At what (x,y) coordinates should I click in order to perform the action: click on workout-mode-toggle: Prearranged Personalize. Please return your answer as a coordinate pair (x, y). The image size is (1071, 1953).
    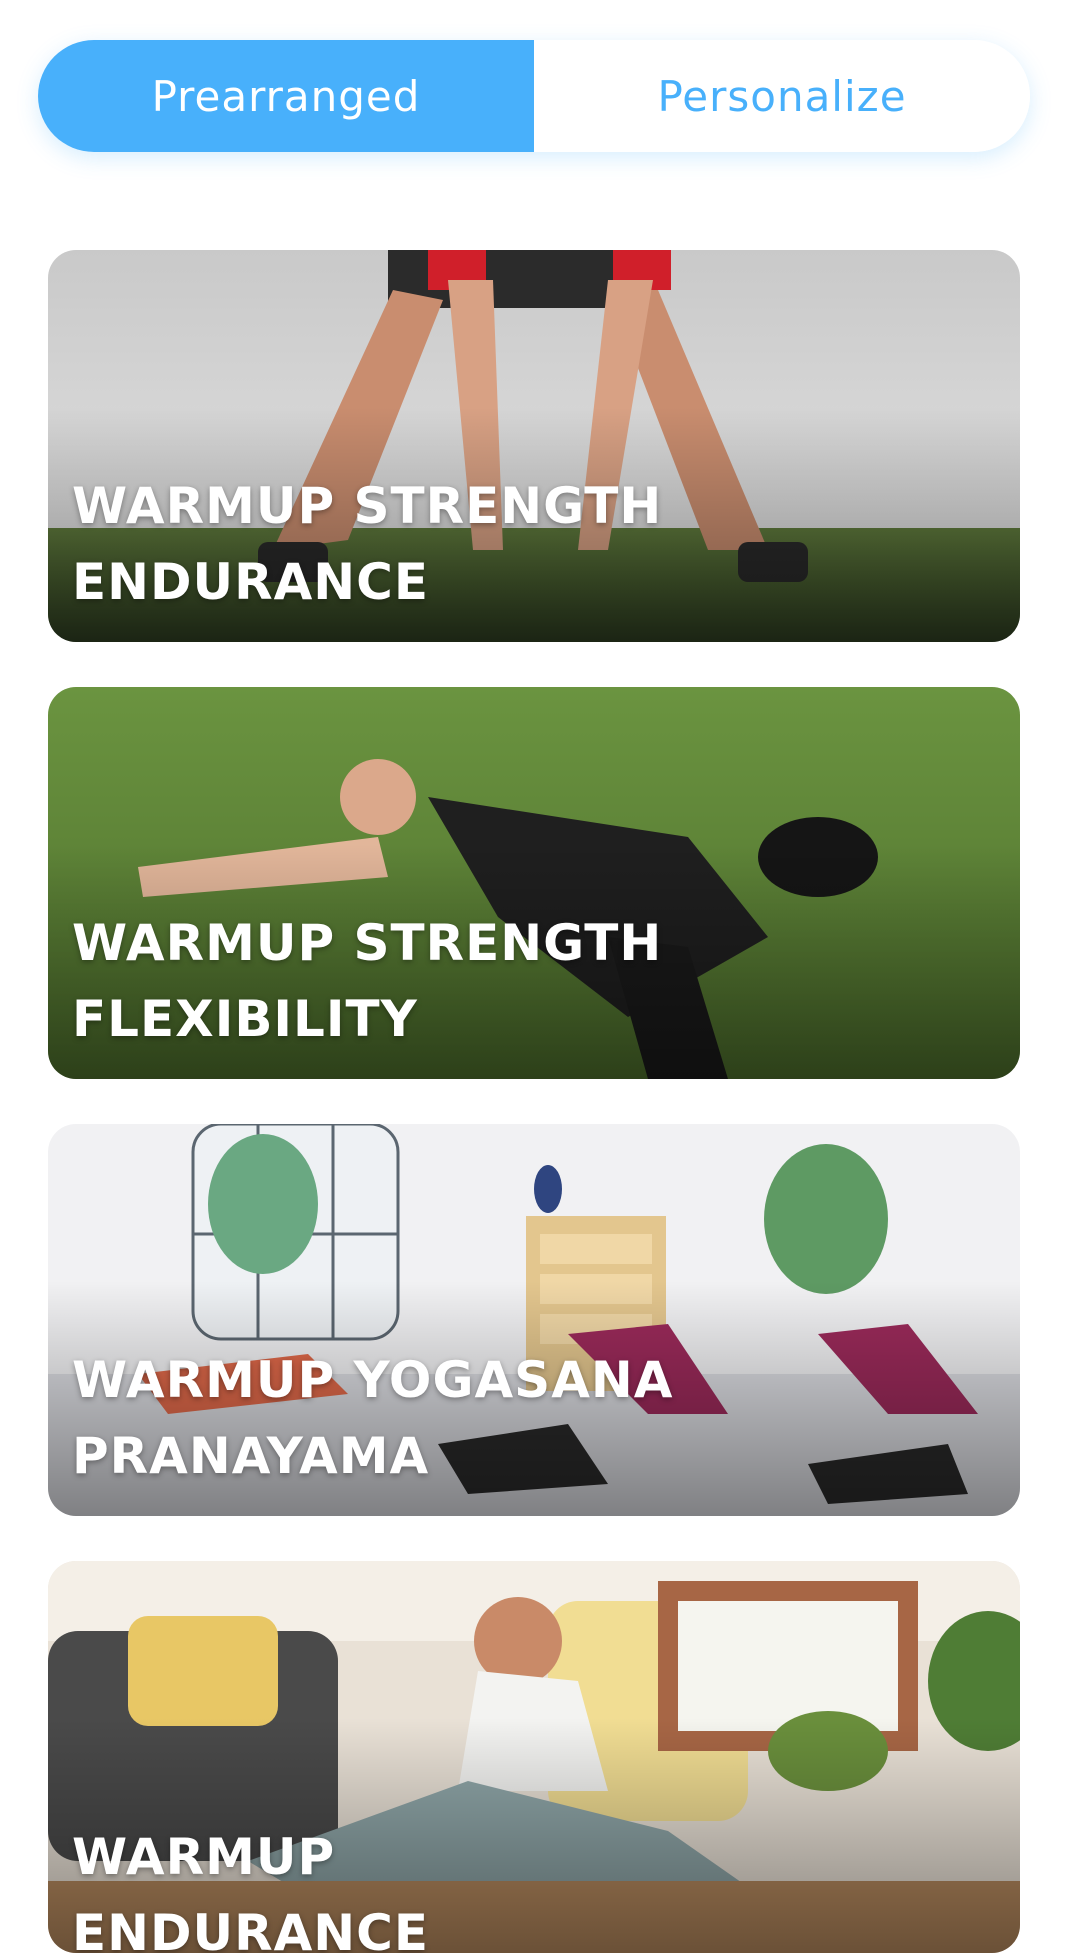
    Looking at the image, I should click on (534, 96).